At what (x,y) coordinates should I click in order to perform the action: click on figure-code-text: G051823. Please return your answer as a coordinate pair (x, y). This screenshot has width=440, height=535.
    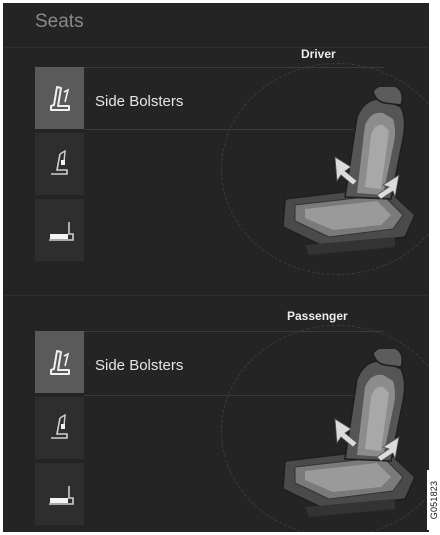
    Looking at the image, I should click on (433, 500).